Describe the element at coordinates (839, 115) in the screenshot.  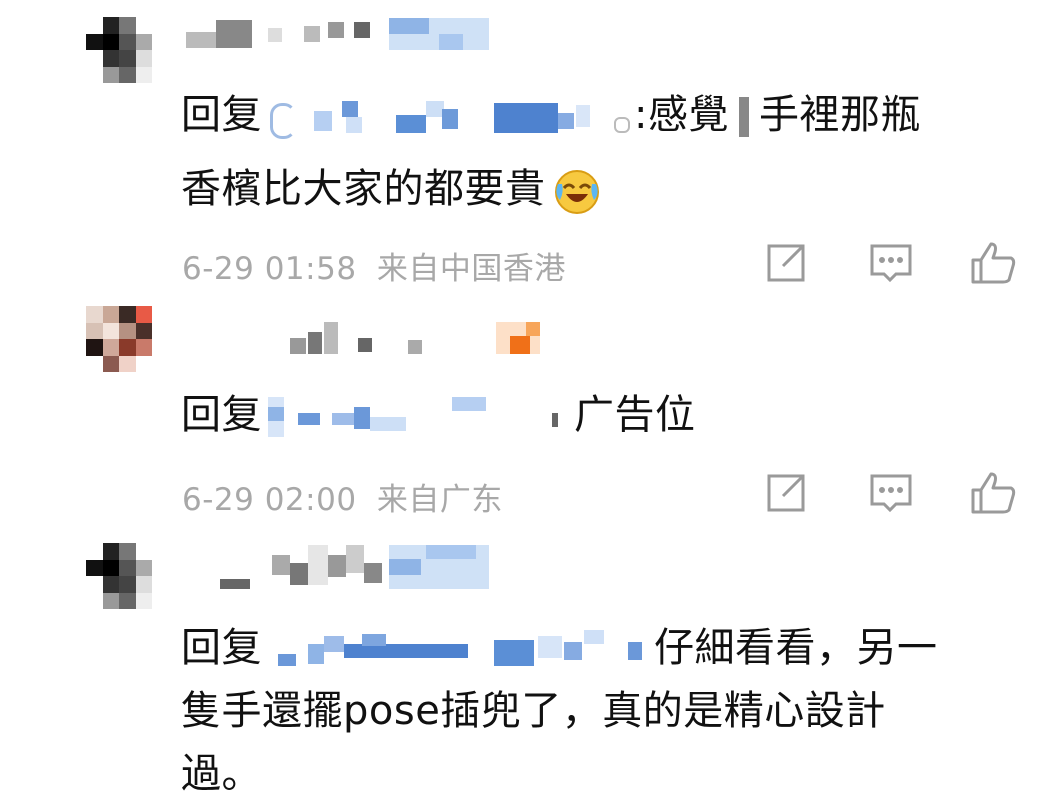
I see `comment-text-part: 手裡那瓶` at that location.